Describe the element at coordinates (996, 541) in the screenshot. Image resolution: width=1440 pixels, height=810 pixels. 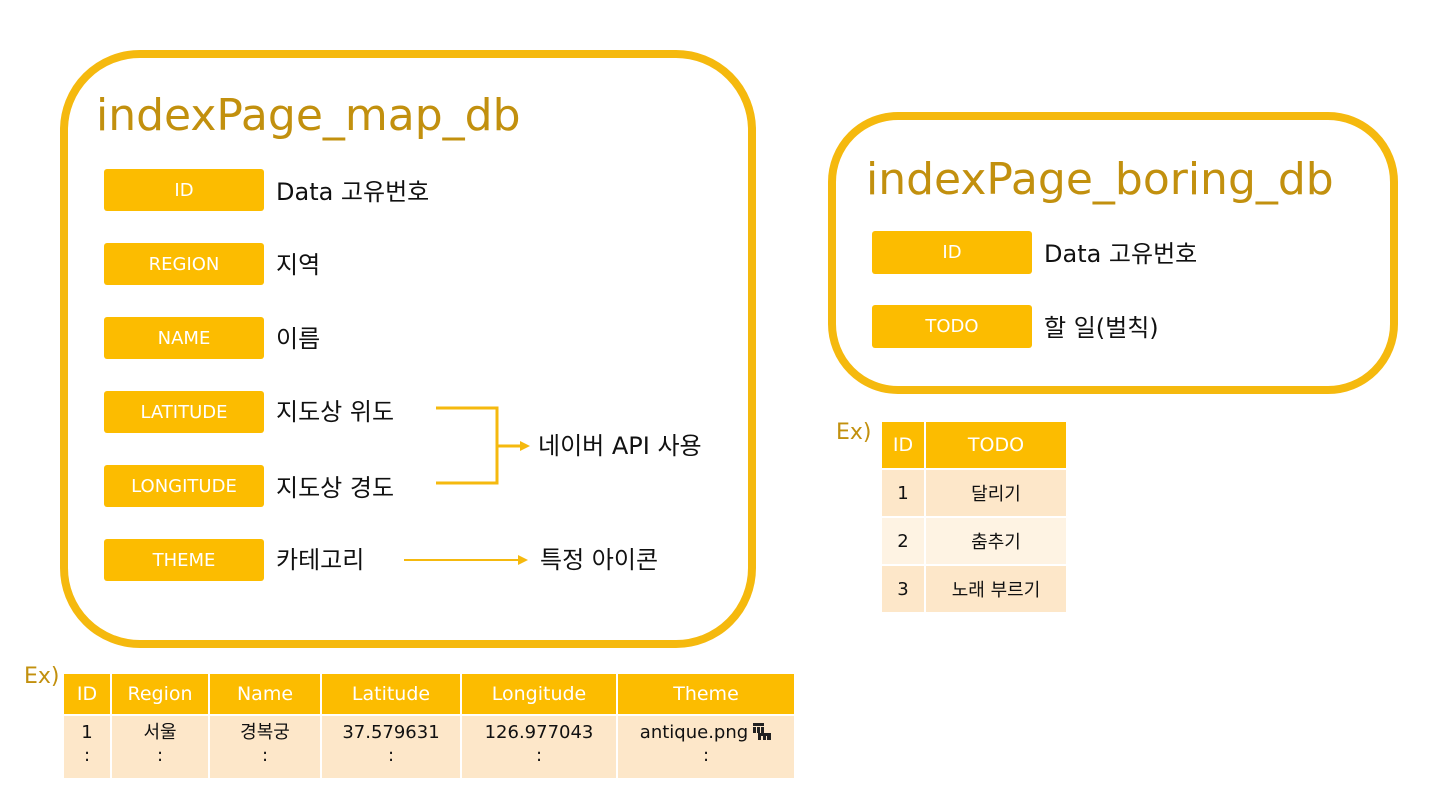
I see `table-cell: 춤추기` at that location.